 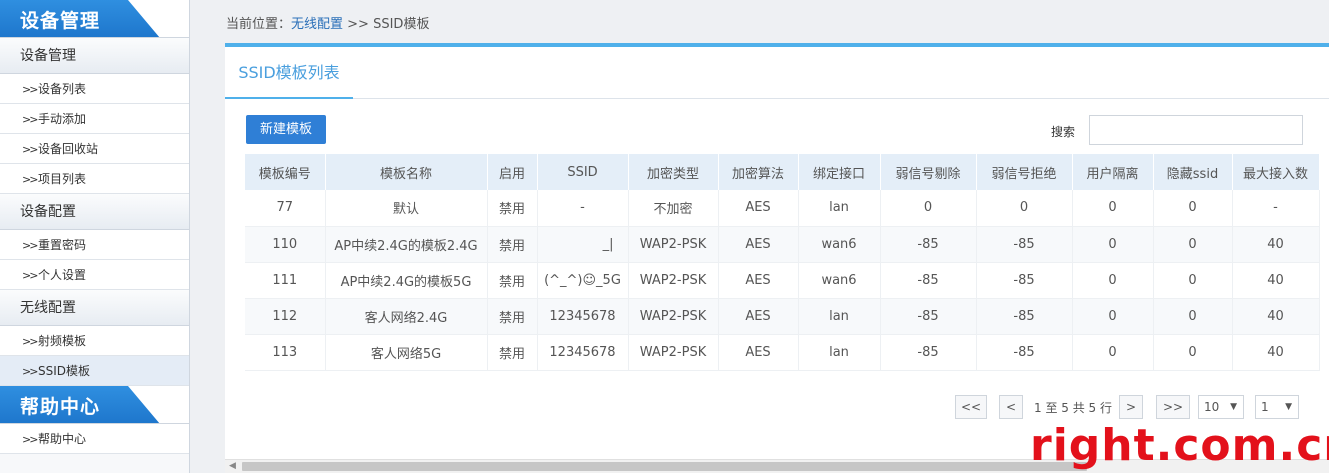 I want to click on sidebar-item-personal-settings: >> 个人设置, so click(x=94, y=275).